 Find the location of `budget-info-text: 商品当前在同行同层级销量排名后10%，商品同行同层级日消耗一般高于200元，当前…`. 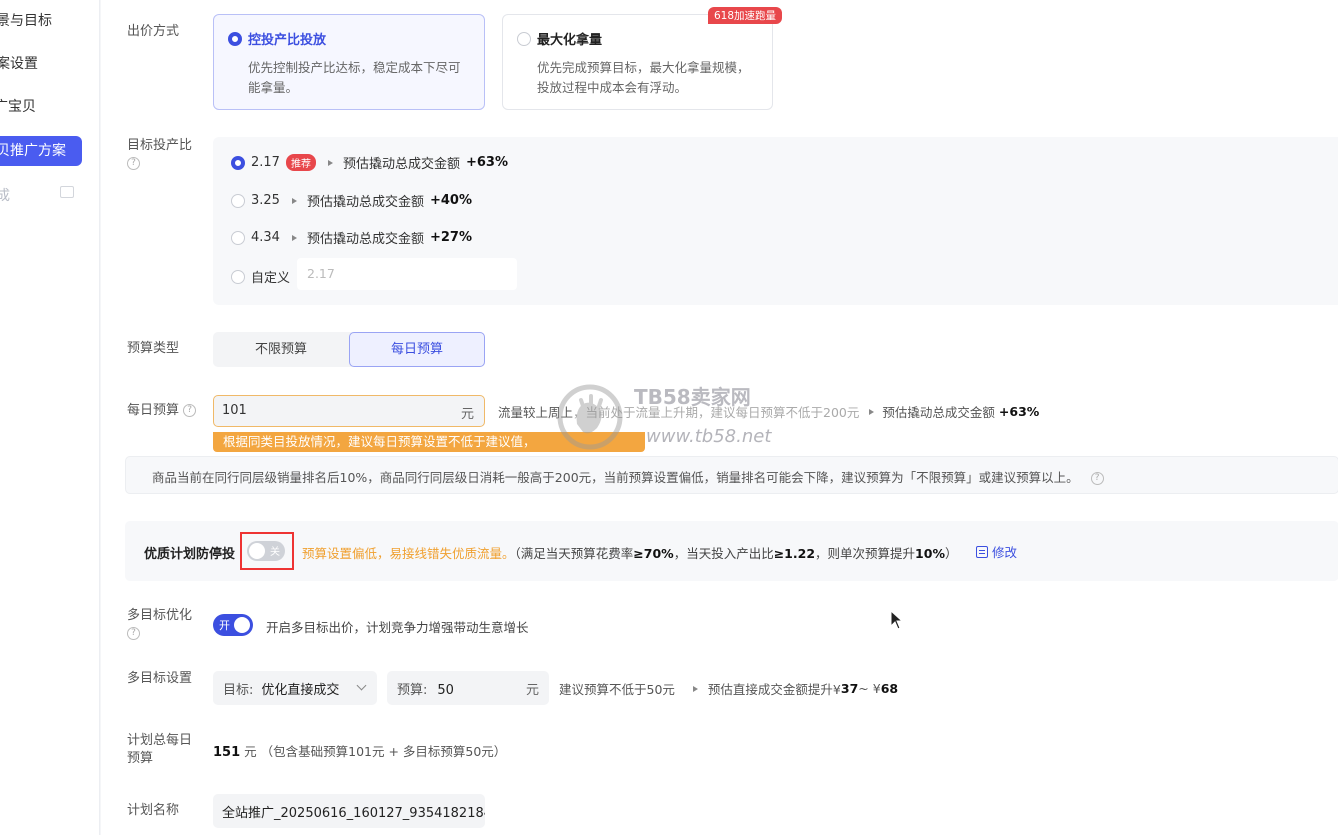

budget-info-text: 商品当前在同行同层级销量排名后10%，商品同行同层级日消耗一般高于200元，当前… is located at coordinates (615, 477).